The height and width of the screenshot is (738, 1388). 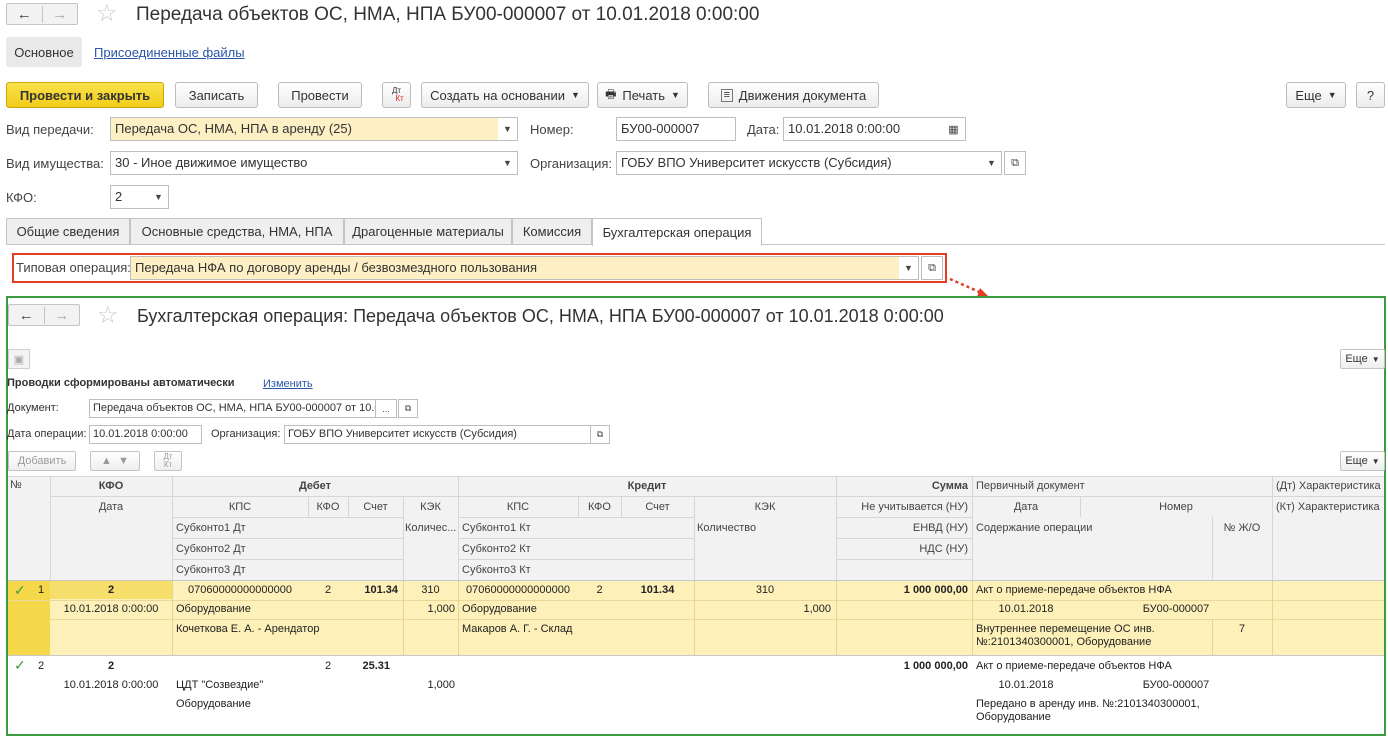 I want to click on col-dt-characteristic: (Дт) Характеристика, so click(x=1328, y=486).